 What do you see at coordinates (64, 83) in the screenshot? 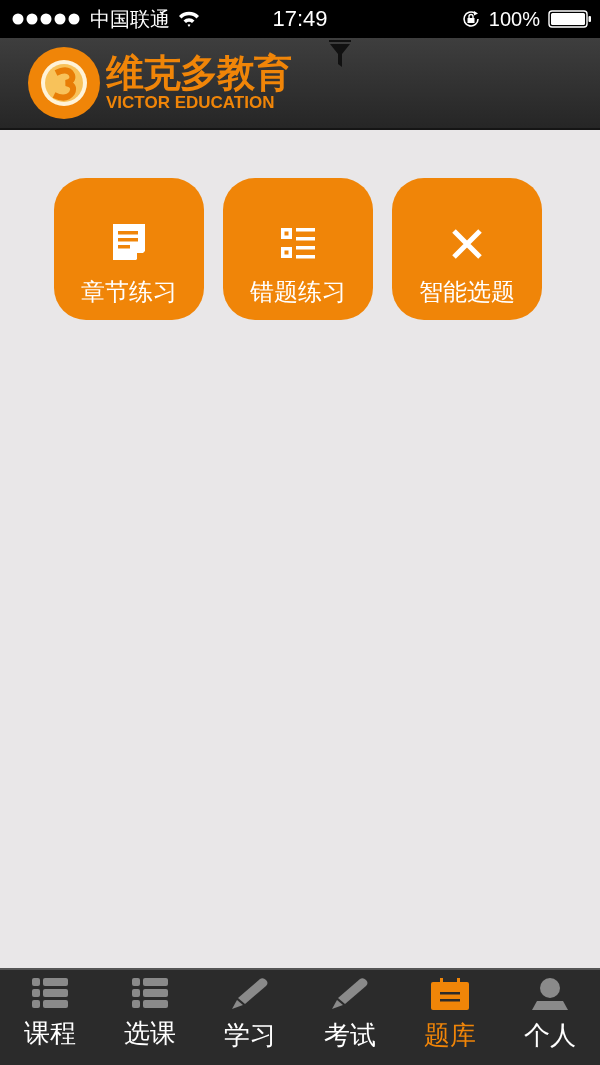
I see `logo-icon` at bounding box center [64, 83].